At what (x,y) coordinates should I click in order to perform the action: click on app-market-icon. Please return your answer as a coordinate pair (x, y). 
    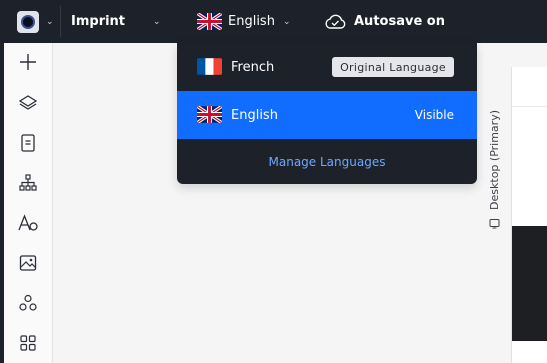
    Looking at the image, I should click on (28, 343).